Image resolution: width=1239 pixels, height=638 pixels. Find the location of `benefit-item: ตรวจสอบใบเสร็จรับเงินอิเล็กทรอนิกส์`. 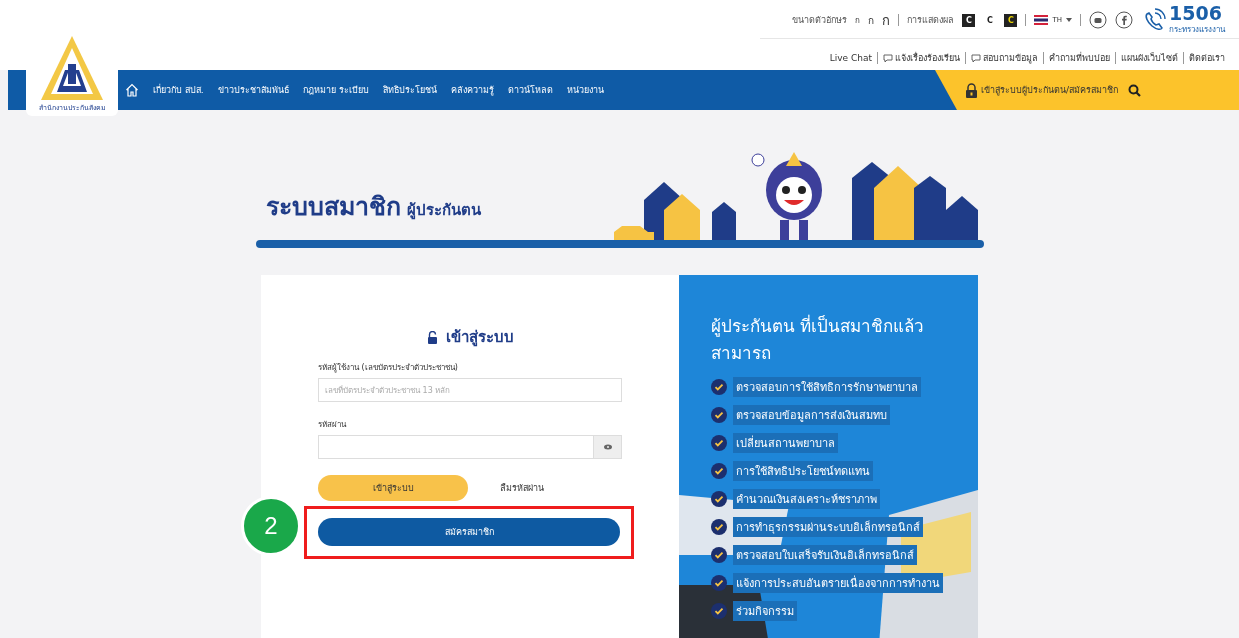

benefit-item: ตรวจสอบใบเสร็จรับเงินอิเล็กทรอนิกส์ is located at coordinates (825, 555).